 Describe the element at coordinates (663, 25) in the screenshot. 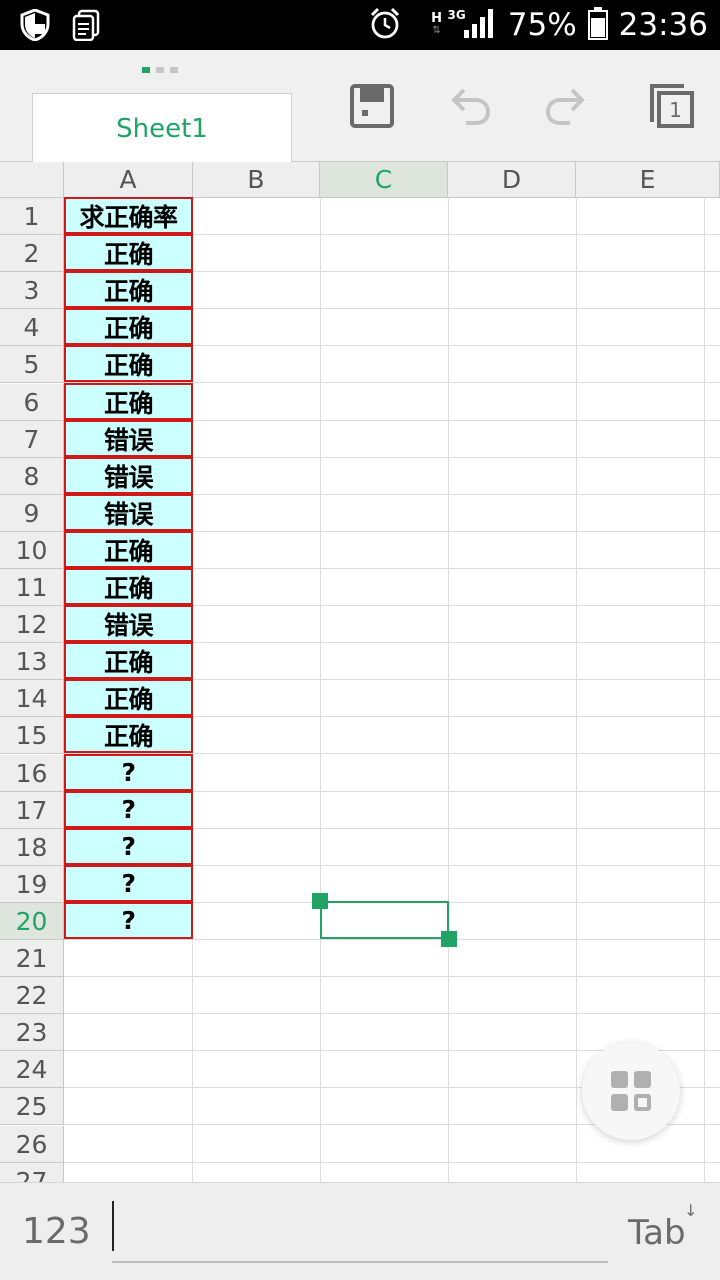

I see `clock: 23:36` at that location.